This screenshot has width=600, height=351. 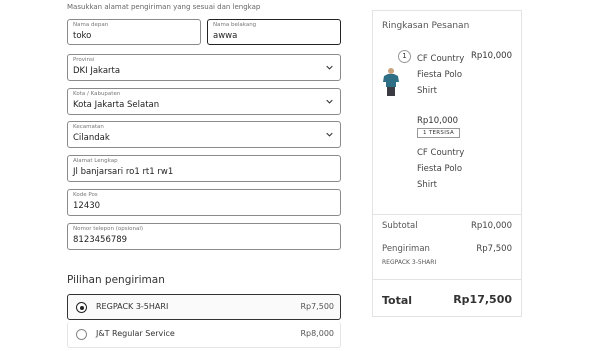 What do you see at coordinates (274, 32) in the screenshot?
I see `last-name-field: Nama belakang awwa` at bounding box center [274, 32].